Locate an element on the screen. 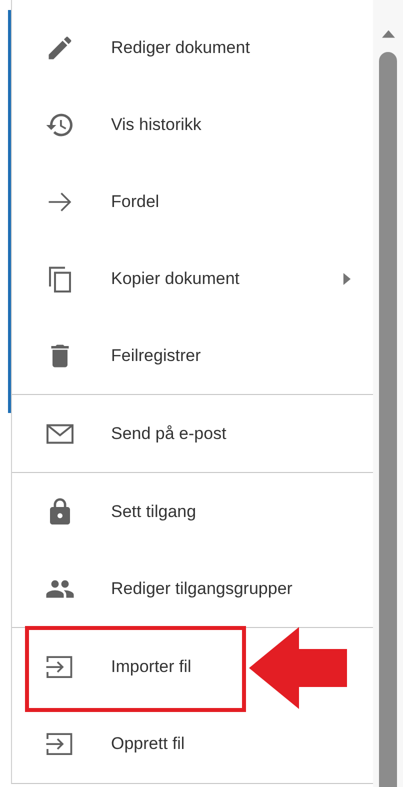 The width and height of the screenshot is (403, 787). menu-item: Vis historikk is located at coordinates (192, 124).